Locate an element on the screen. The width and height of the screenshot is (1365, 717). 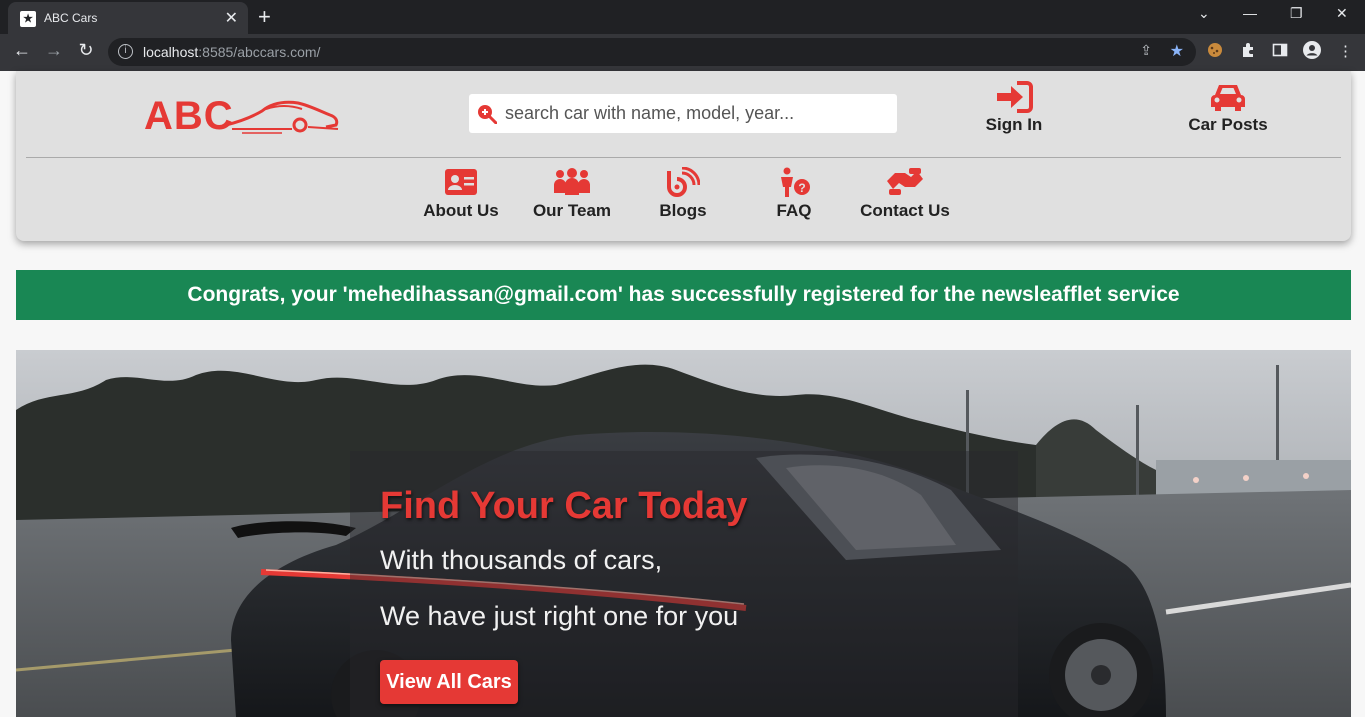
nav-about-us: About Us is located at coordinates (461, 194).